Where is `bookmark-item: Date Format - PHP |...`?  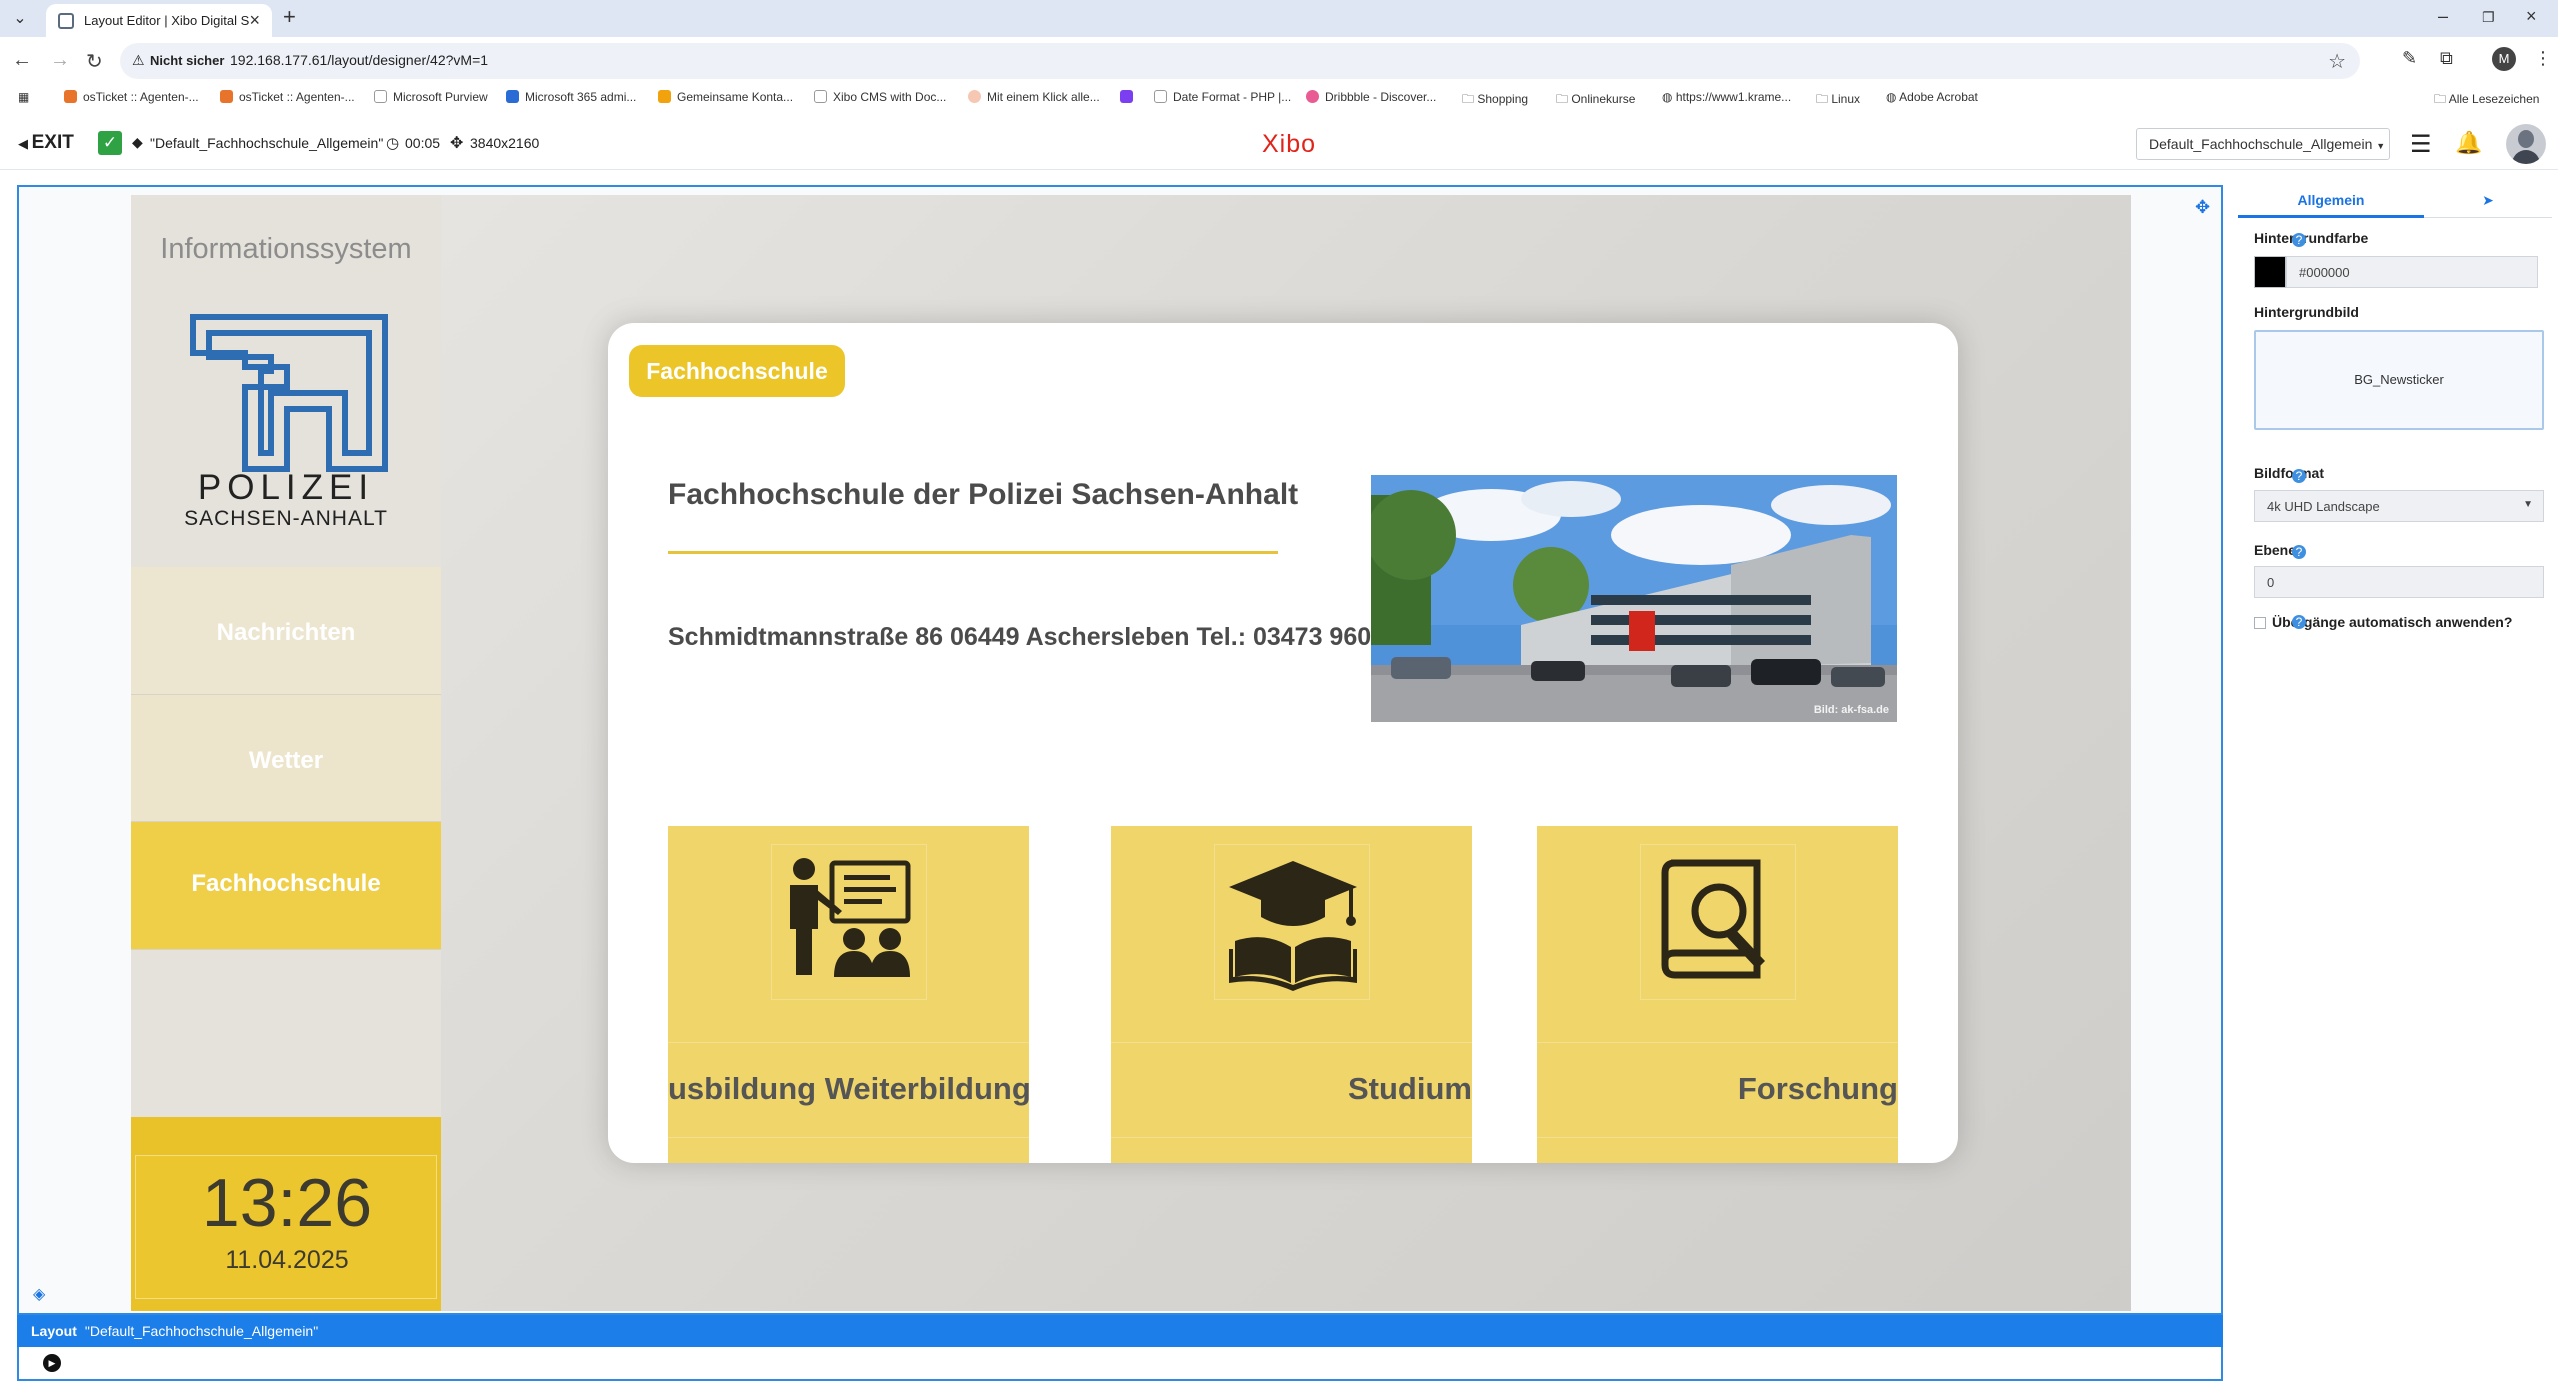
bookmark-item: Date Format - PHP |... is located at coordinates (1222, 97).